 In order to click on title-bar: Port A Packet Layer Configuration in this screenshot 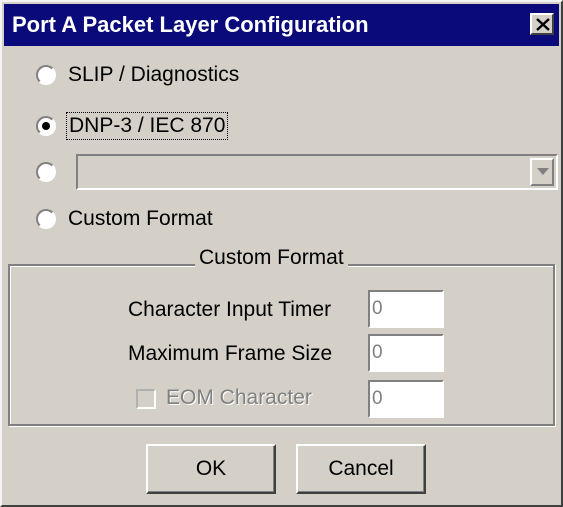, I will do `click(281, 25)`.